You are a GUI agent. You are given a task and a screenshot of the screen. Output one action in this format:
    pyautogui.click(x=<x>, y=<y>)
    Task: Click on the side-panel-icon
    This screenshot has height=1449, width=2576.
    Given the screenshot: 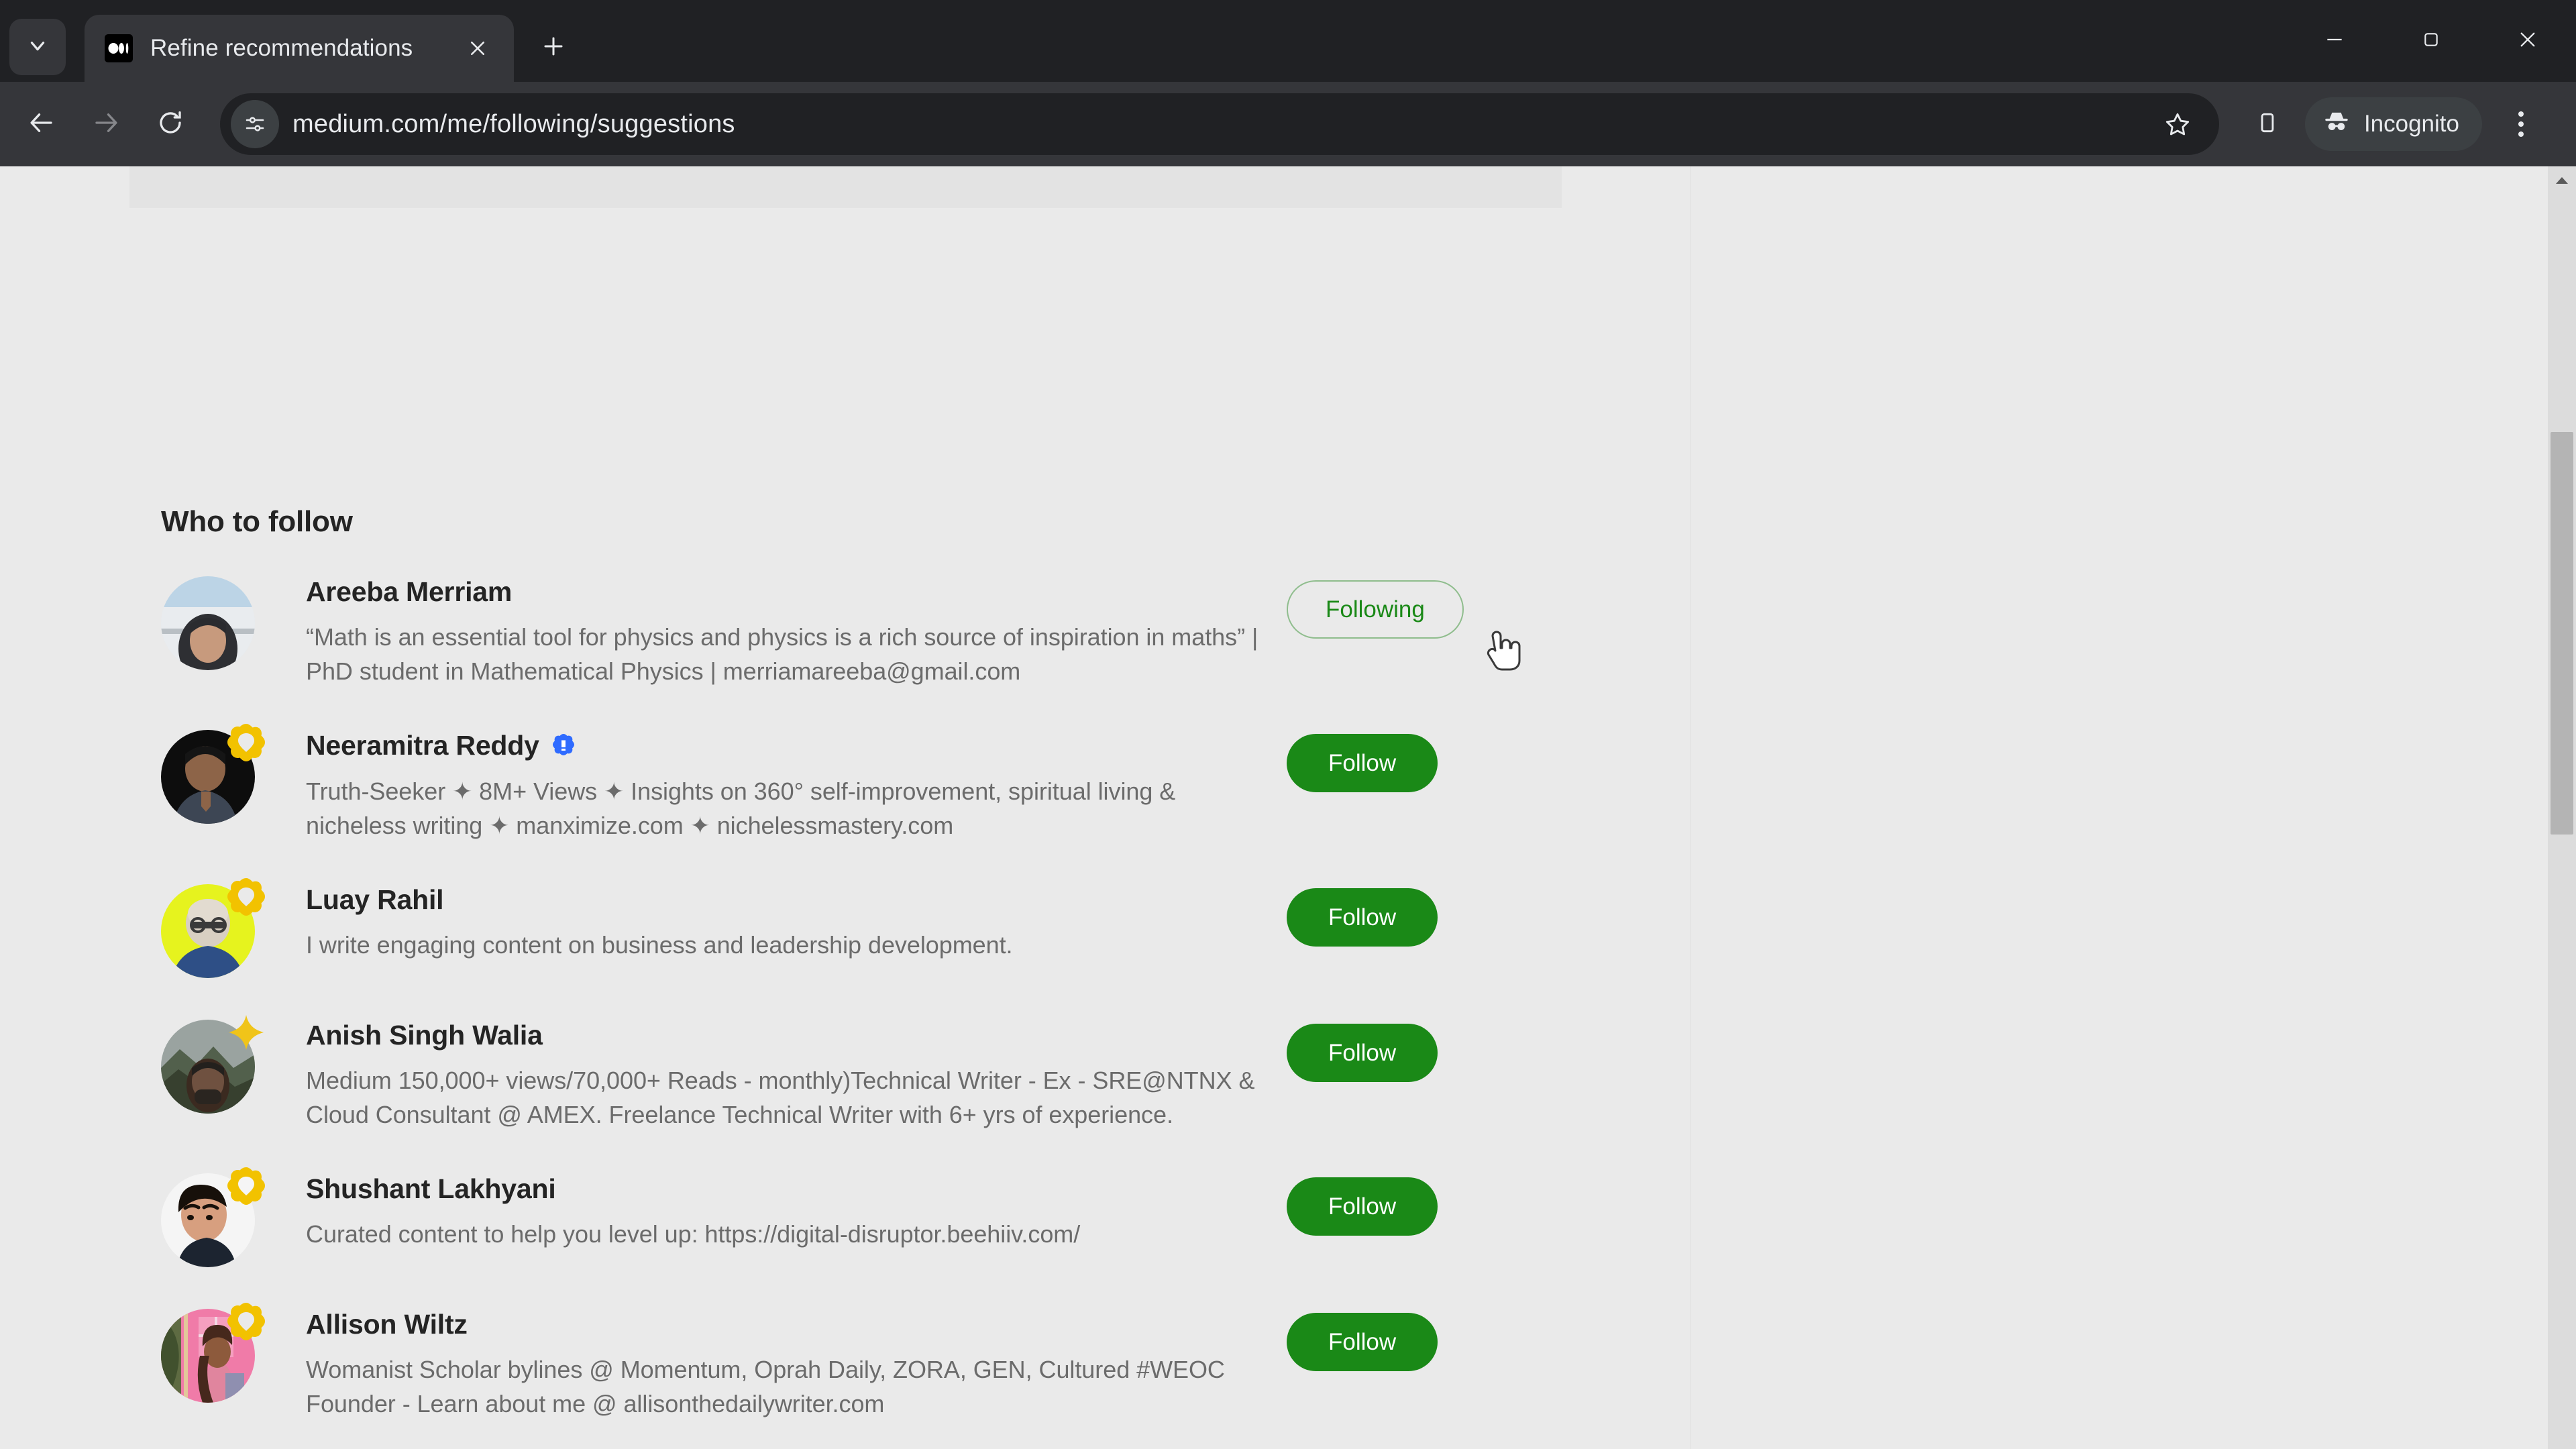 What is the action you would take?
    pyautogui.click(x=2267, y=124)
    